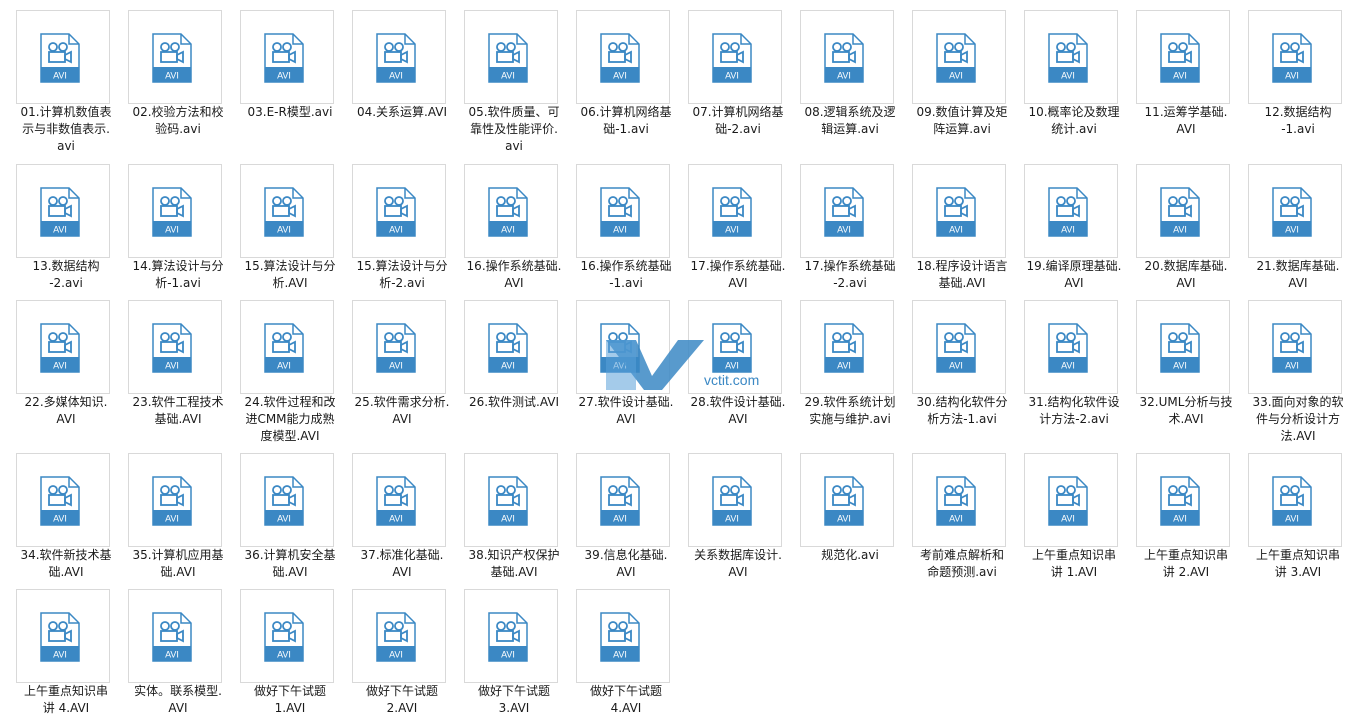 The height and width of the screenshot is (728, 1356). Describe the element at coordinates (962, 411) in the screenshot. I see `file-name-label: 30.结构化软件分 析方法-1.avi` at that location.